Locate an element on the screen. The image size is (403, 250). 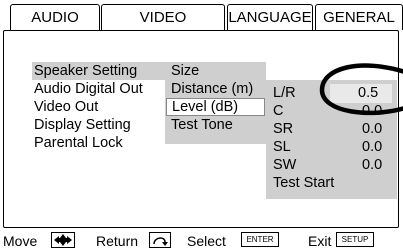
footer-hints: Move Return Select ENTER Exit SETUP is located at coordinates (201, 240).